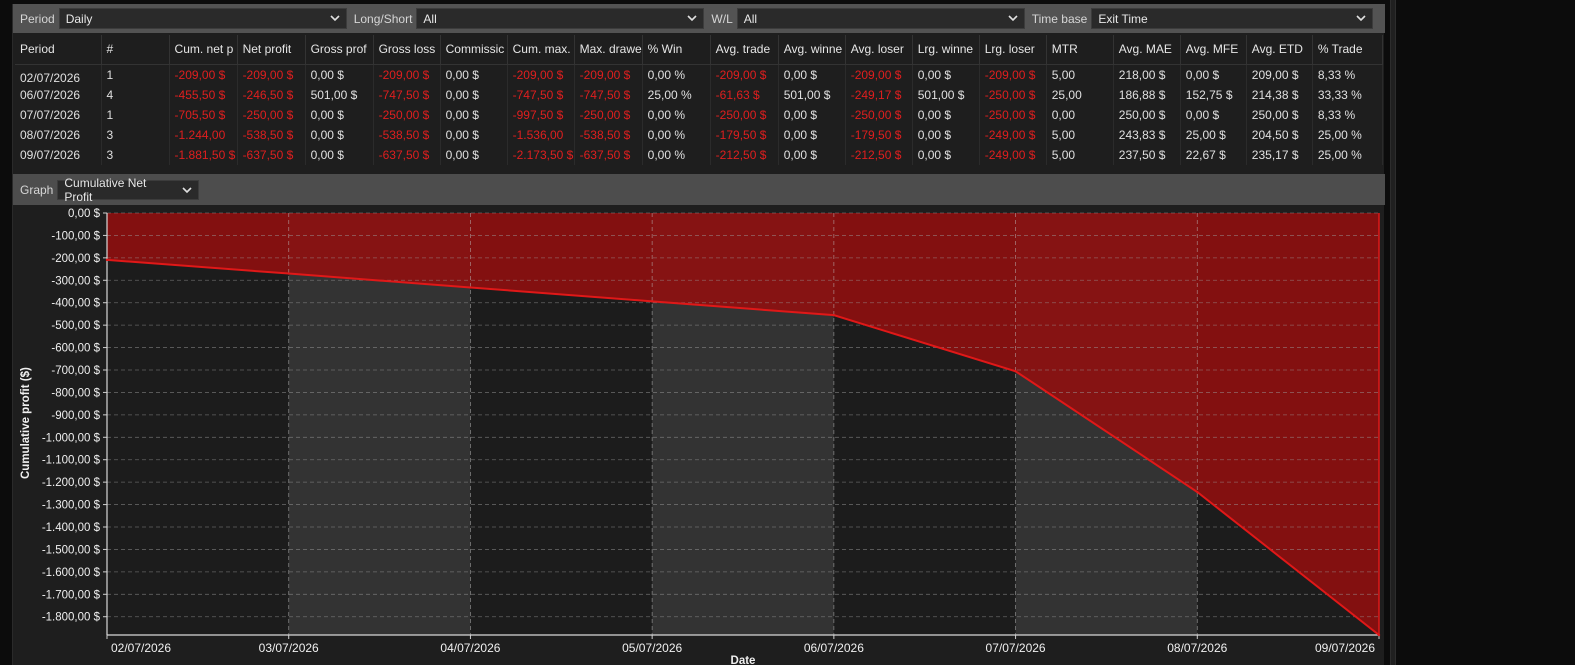  Describe the element at coordinates (75, 393) in the screenshot. I see `y-tick-label: -800,00 $` at that location.